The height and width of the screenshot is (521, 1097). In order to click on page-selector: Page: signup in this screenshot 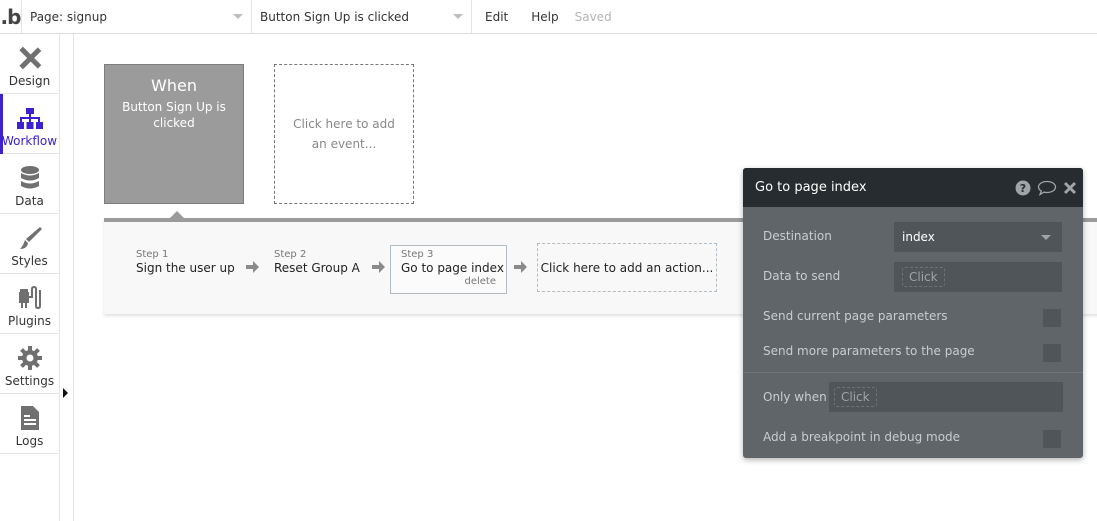, I will do `click(137, 16)`.